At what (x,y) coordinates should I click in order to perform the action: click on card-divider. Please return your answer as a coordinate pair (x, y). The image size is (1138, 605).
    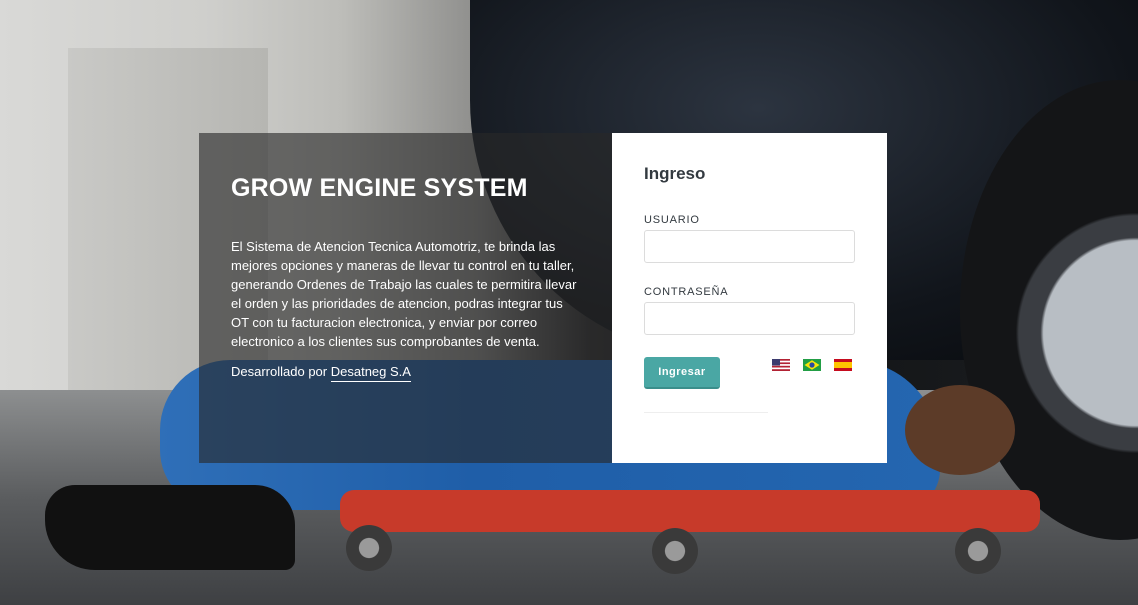
    Looking at the image, I should click on (706, 412).